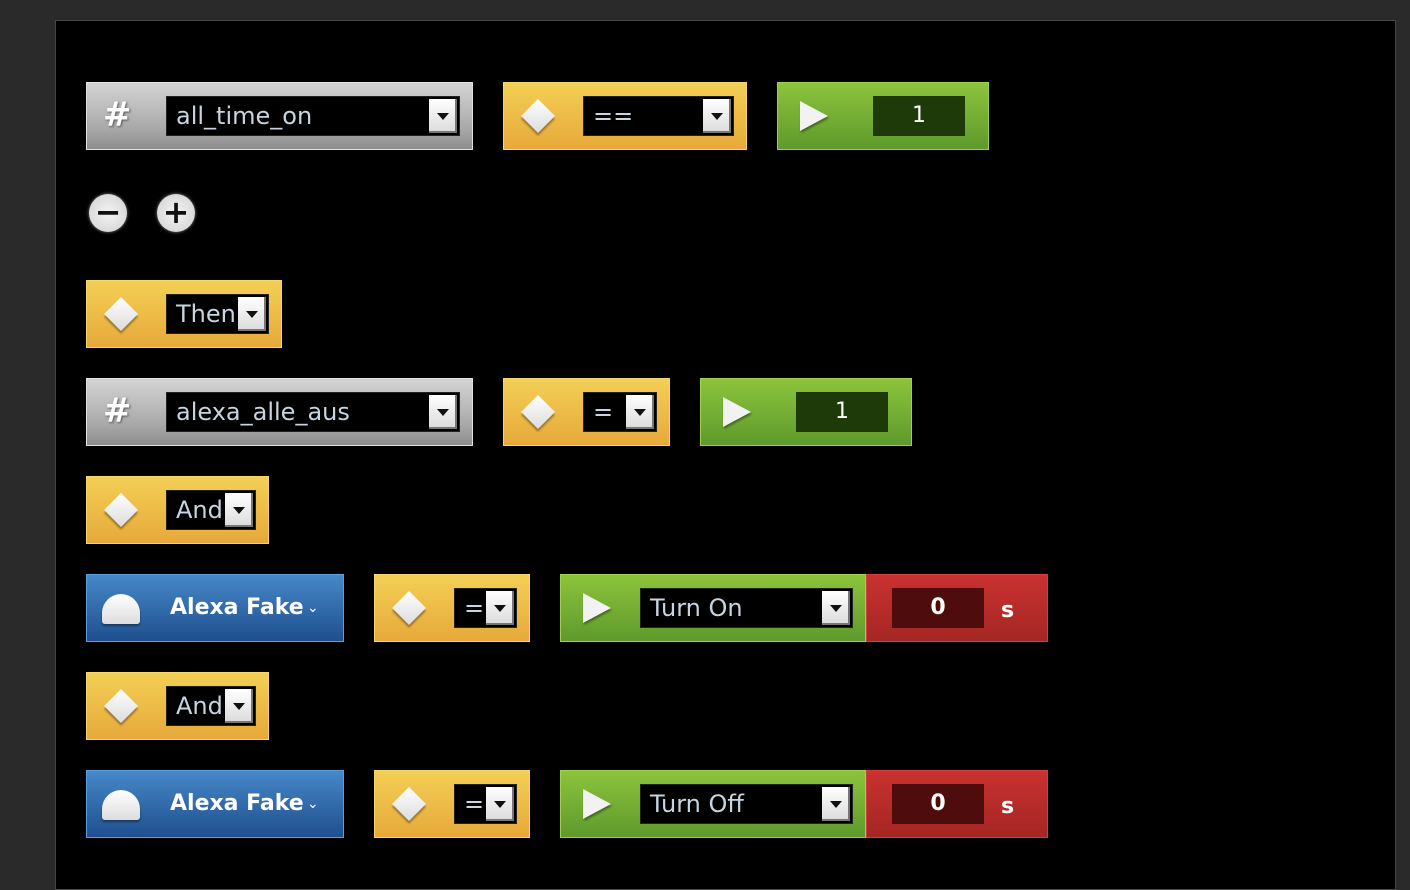  Describe the element at coordinates (697, 804) in the screenshot. I see `action-value: Turn Off` at that location.